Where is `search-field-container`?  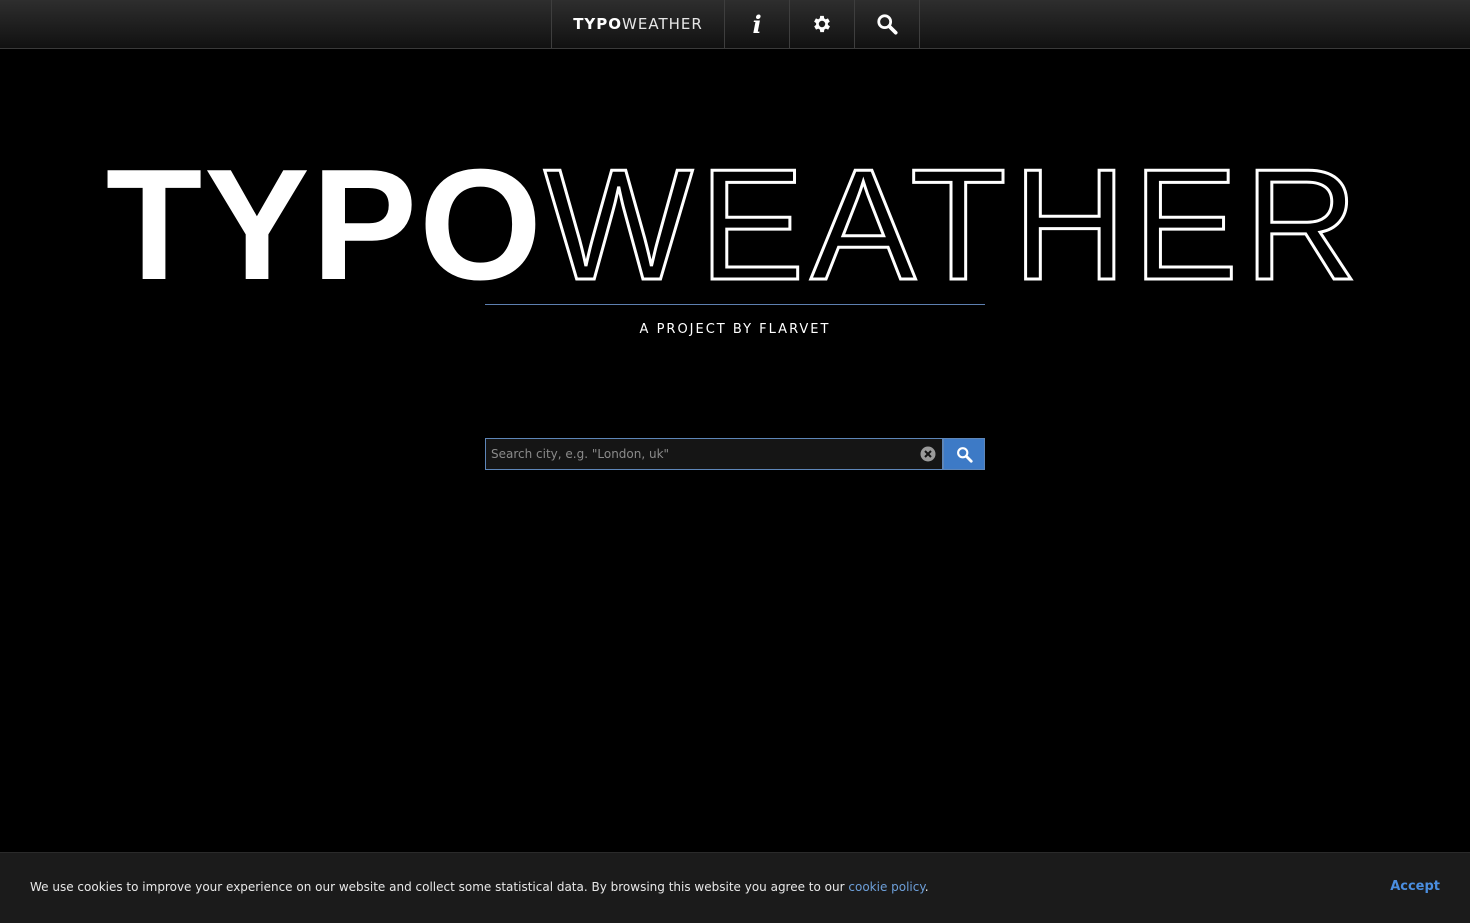 search-field-container is located at coordinates (714, 454).